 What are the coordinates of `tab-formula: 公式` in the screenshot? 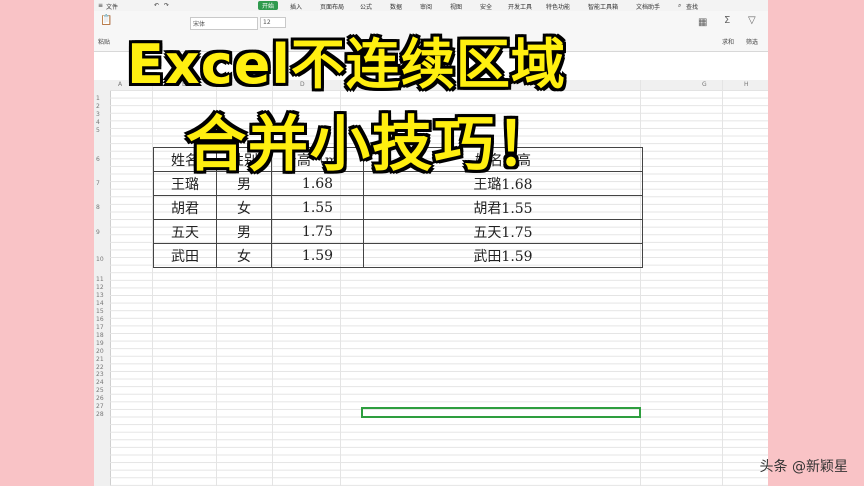 It's located at (366, 6).